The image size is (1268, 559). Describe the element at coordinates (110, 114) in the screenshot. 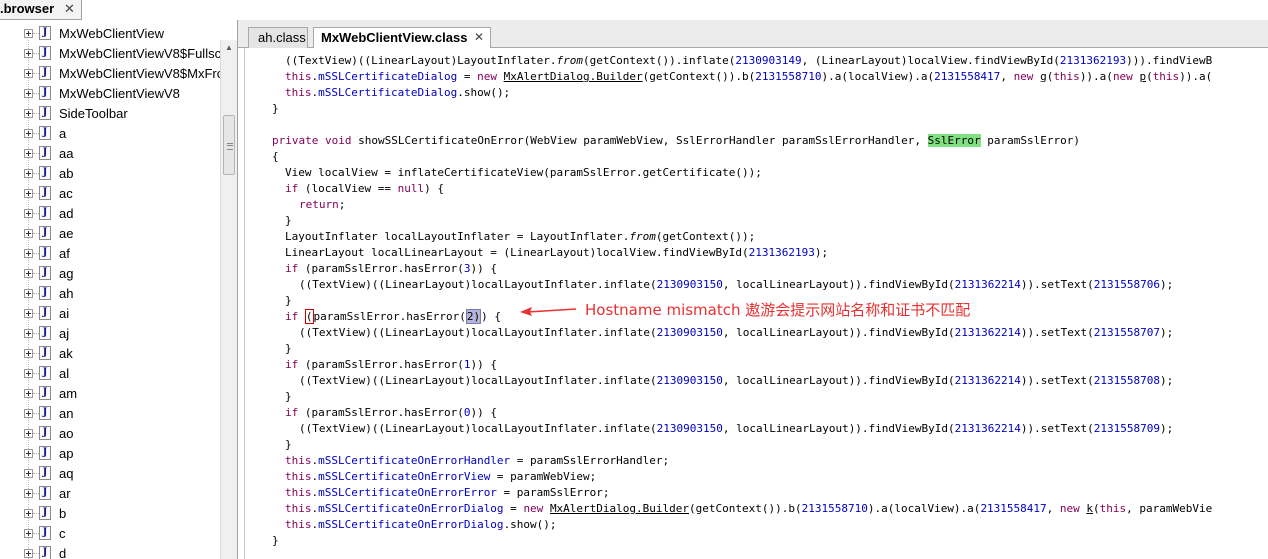

I see `tree-item: J SideToolbar` at that location.